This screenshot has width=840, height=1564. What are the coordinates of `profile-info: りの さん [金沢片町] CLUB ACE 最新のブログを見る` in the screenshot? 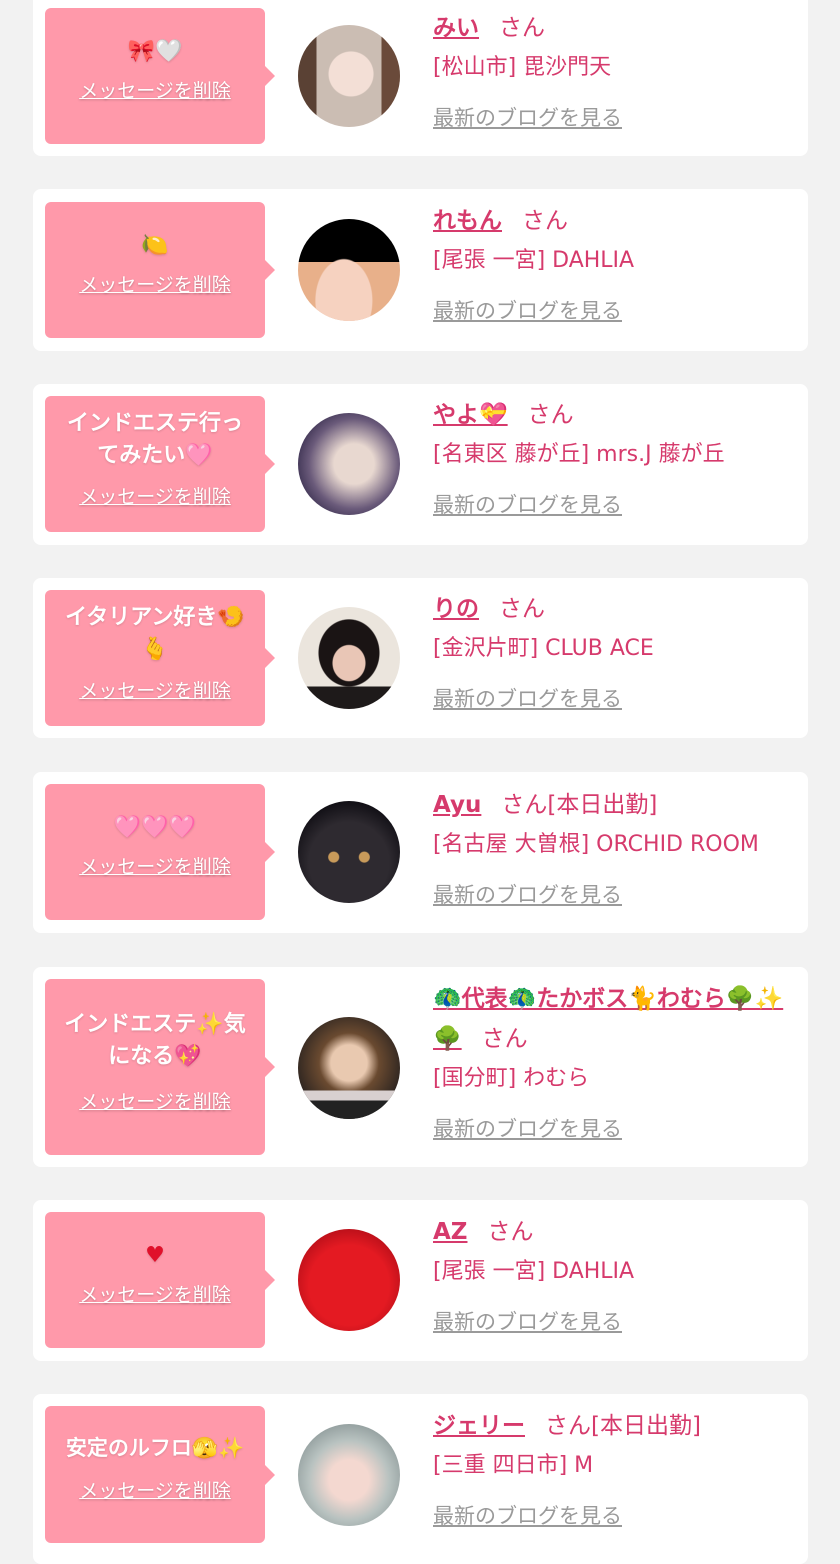 It's located at (615, 651).